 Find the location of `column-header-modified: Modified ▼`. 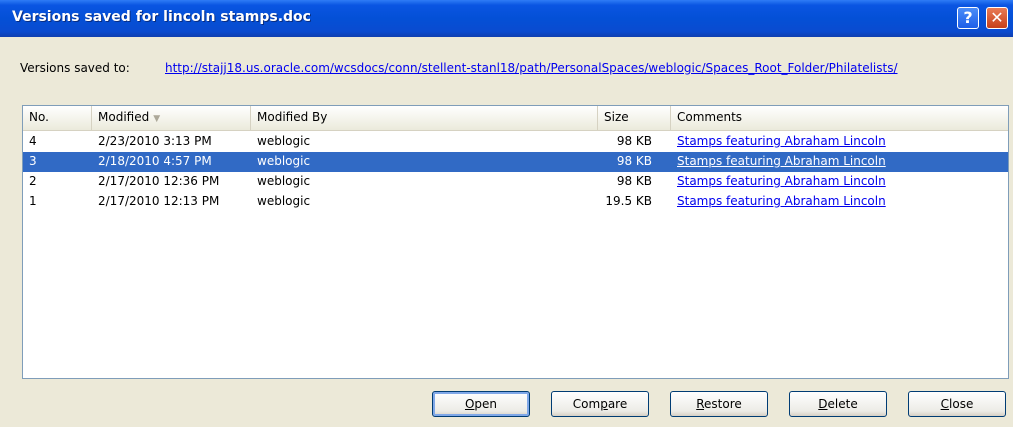

column-header-modified: Modified ▼ is located at coordinates (171, 118).